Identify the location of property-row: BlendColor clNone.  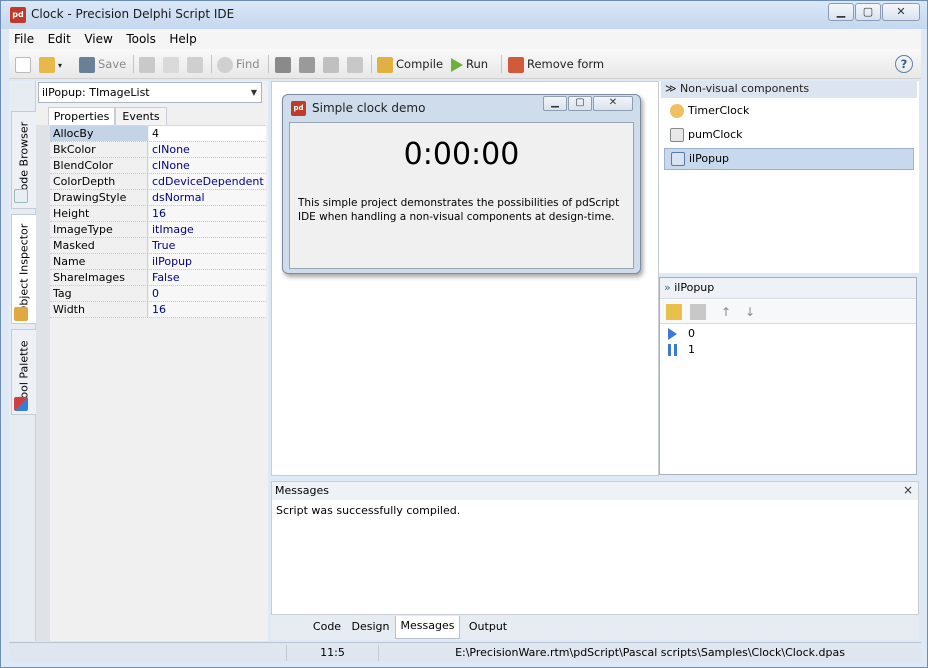
(158, 166).